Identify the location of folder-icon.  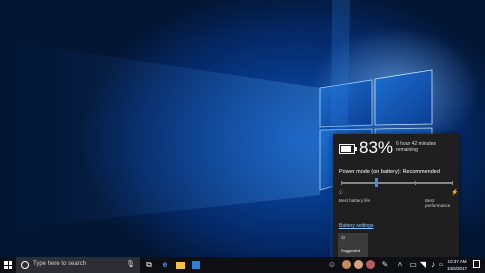
(181, 265).